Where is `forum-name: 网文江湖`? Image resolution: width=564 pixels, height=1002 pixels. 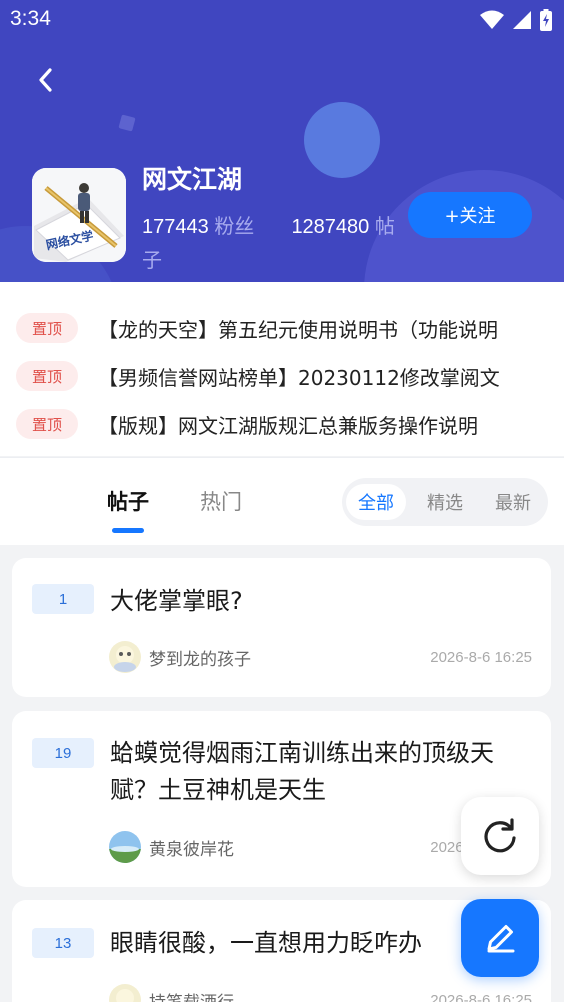 forum-name: 网文江湖 is located at coordinates (192, 179).